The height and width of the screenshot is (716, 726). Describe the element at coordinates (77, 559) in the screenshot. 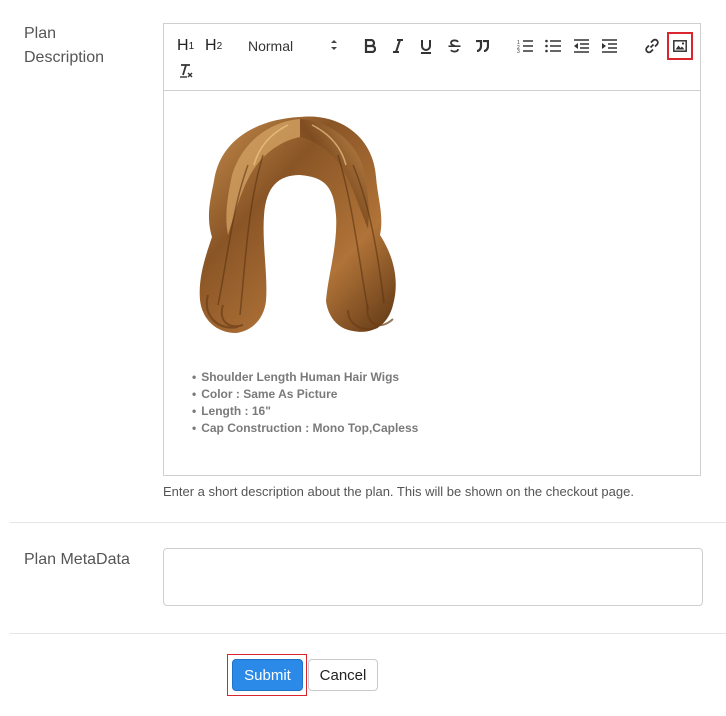

I see `plan-metadata-label: Plan MetaData` at that location.